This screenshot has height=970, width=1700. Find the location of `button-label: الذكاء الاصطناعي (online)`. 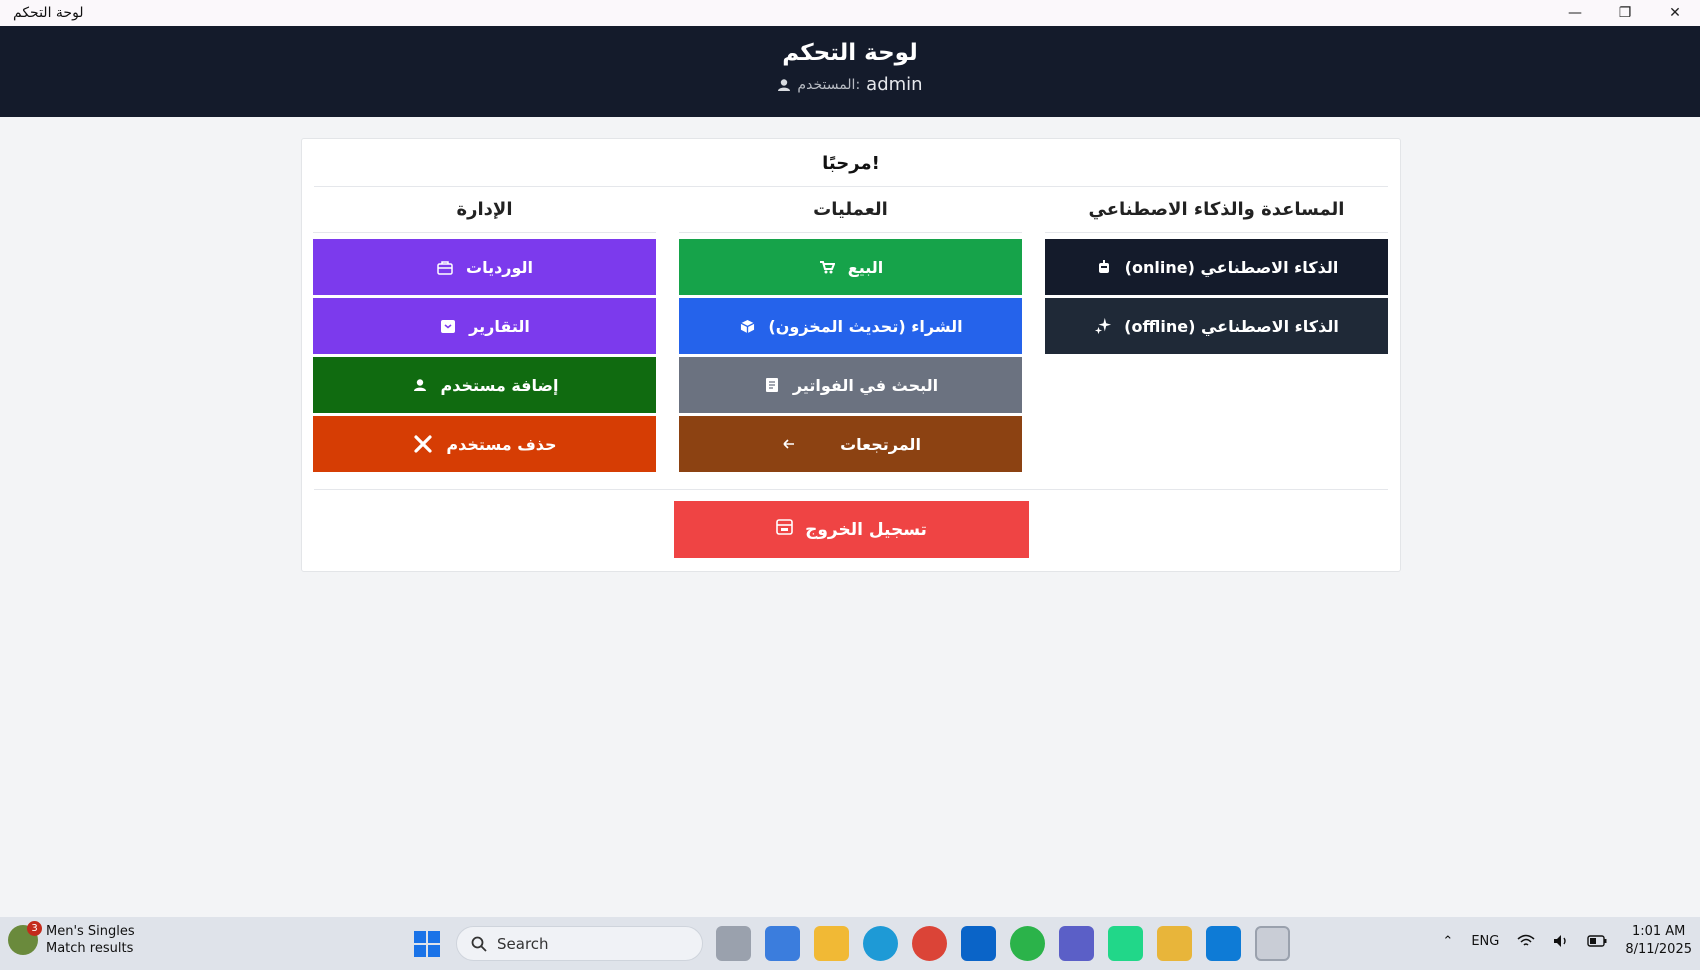

button-label: الذكاء الاصطناعي (online) is located at coordinates (1231, 267).